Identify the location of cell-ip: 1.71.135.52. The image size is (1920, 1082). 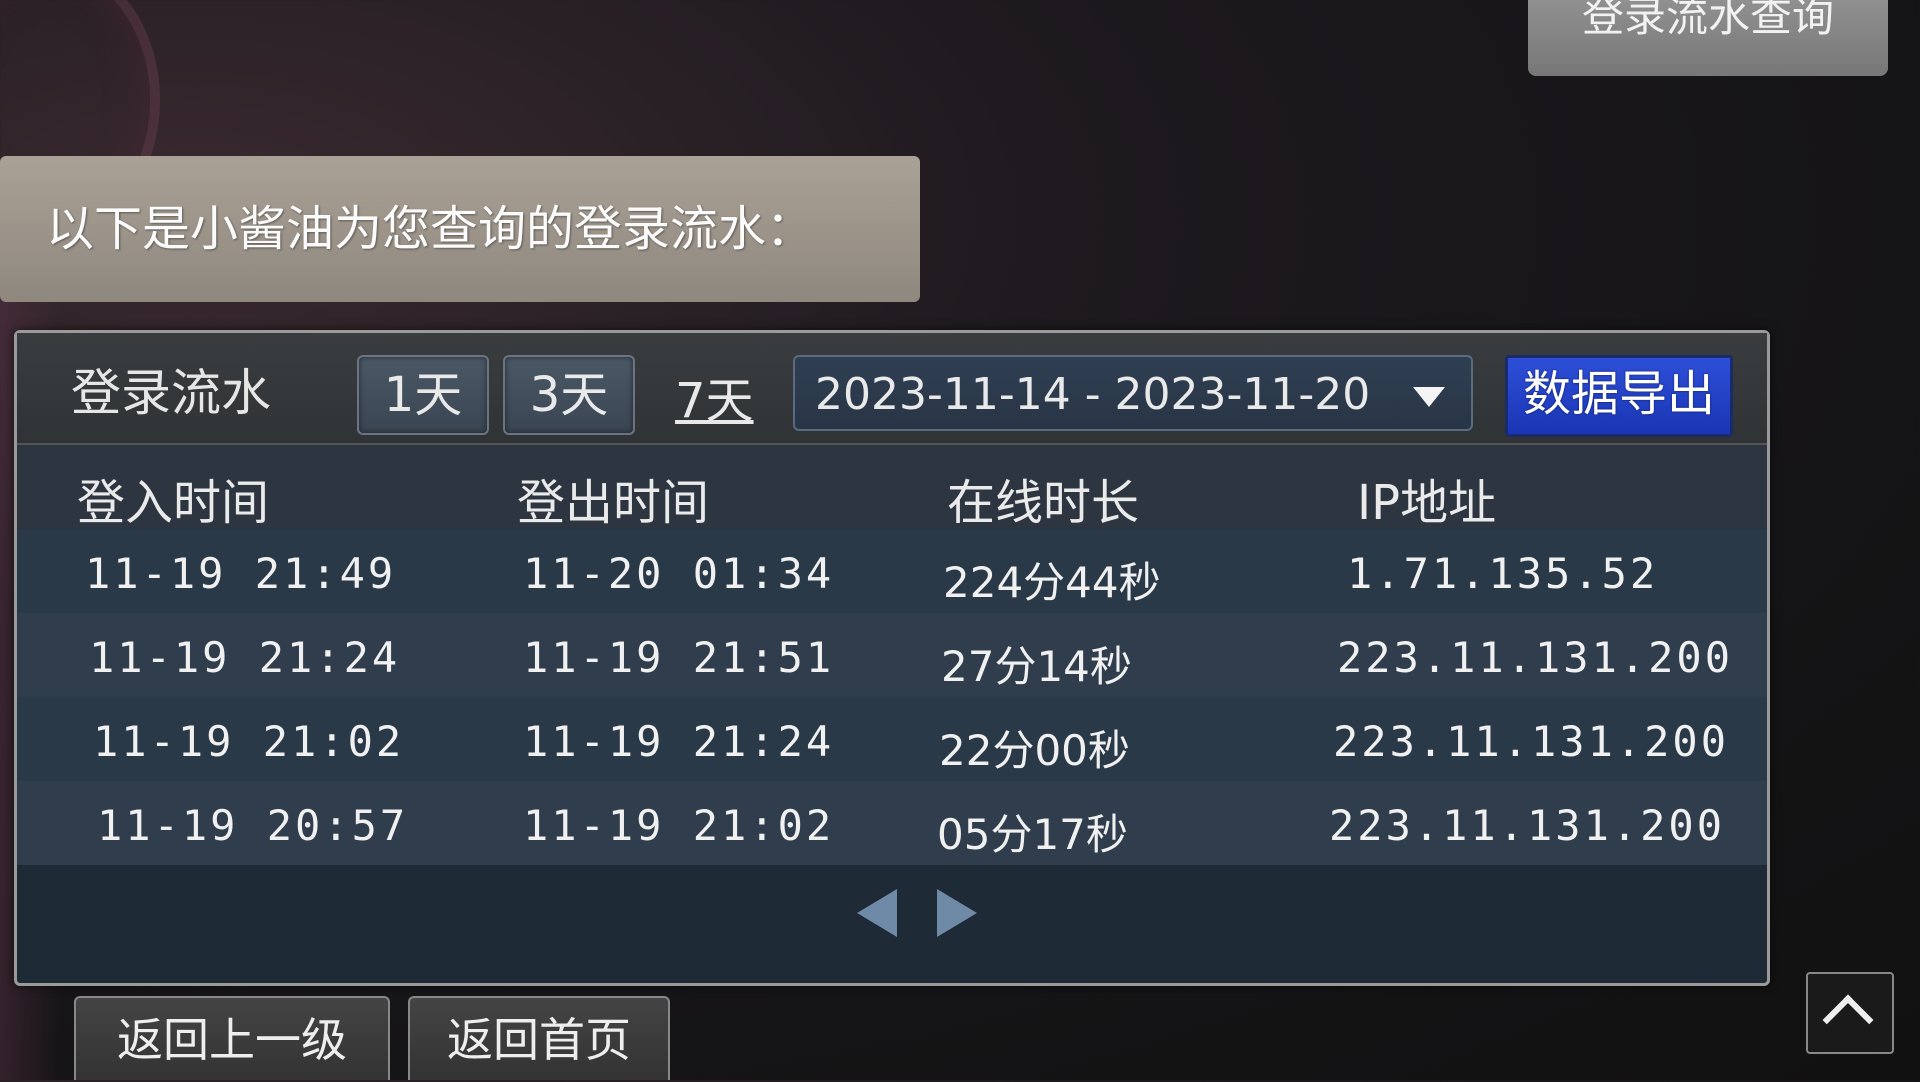
(1503, 573).